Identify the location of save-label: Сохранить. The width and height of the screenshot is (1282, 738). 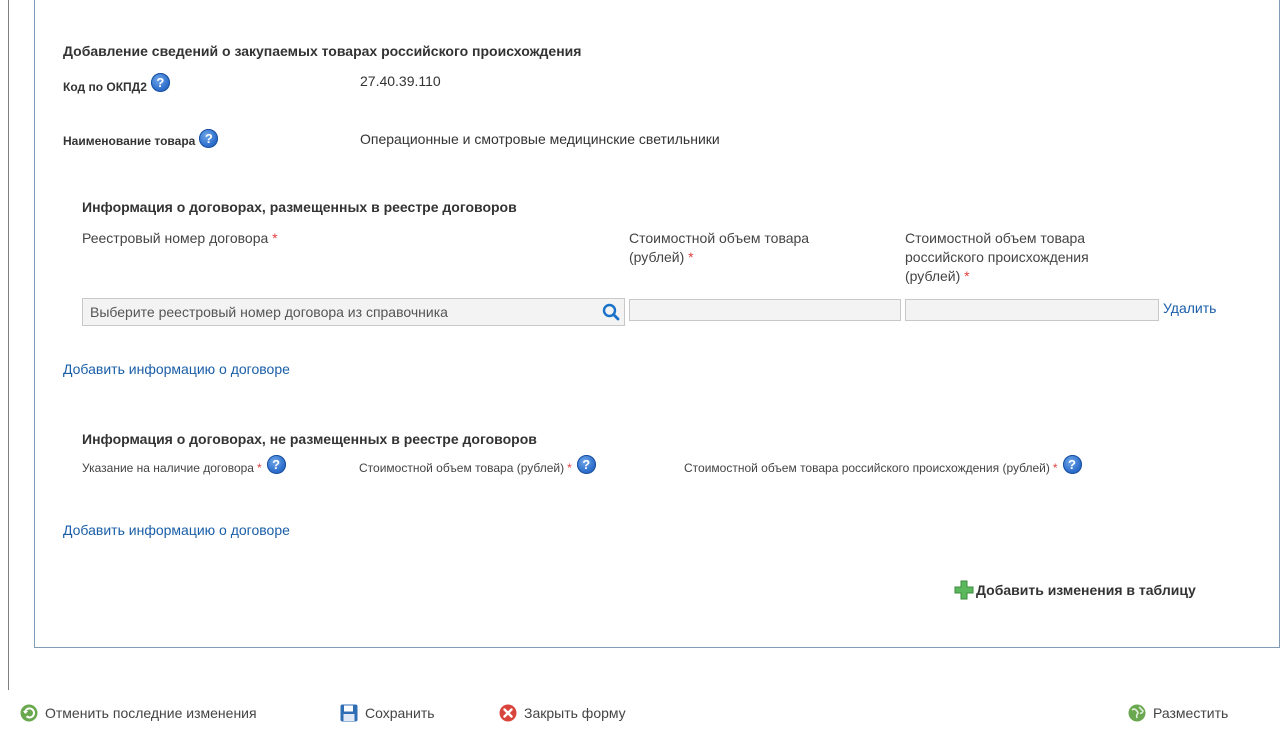
(400, 713).